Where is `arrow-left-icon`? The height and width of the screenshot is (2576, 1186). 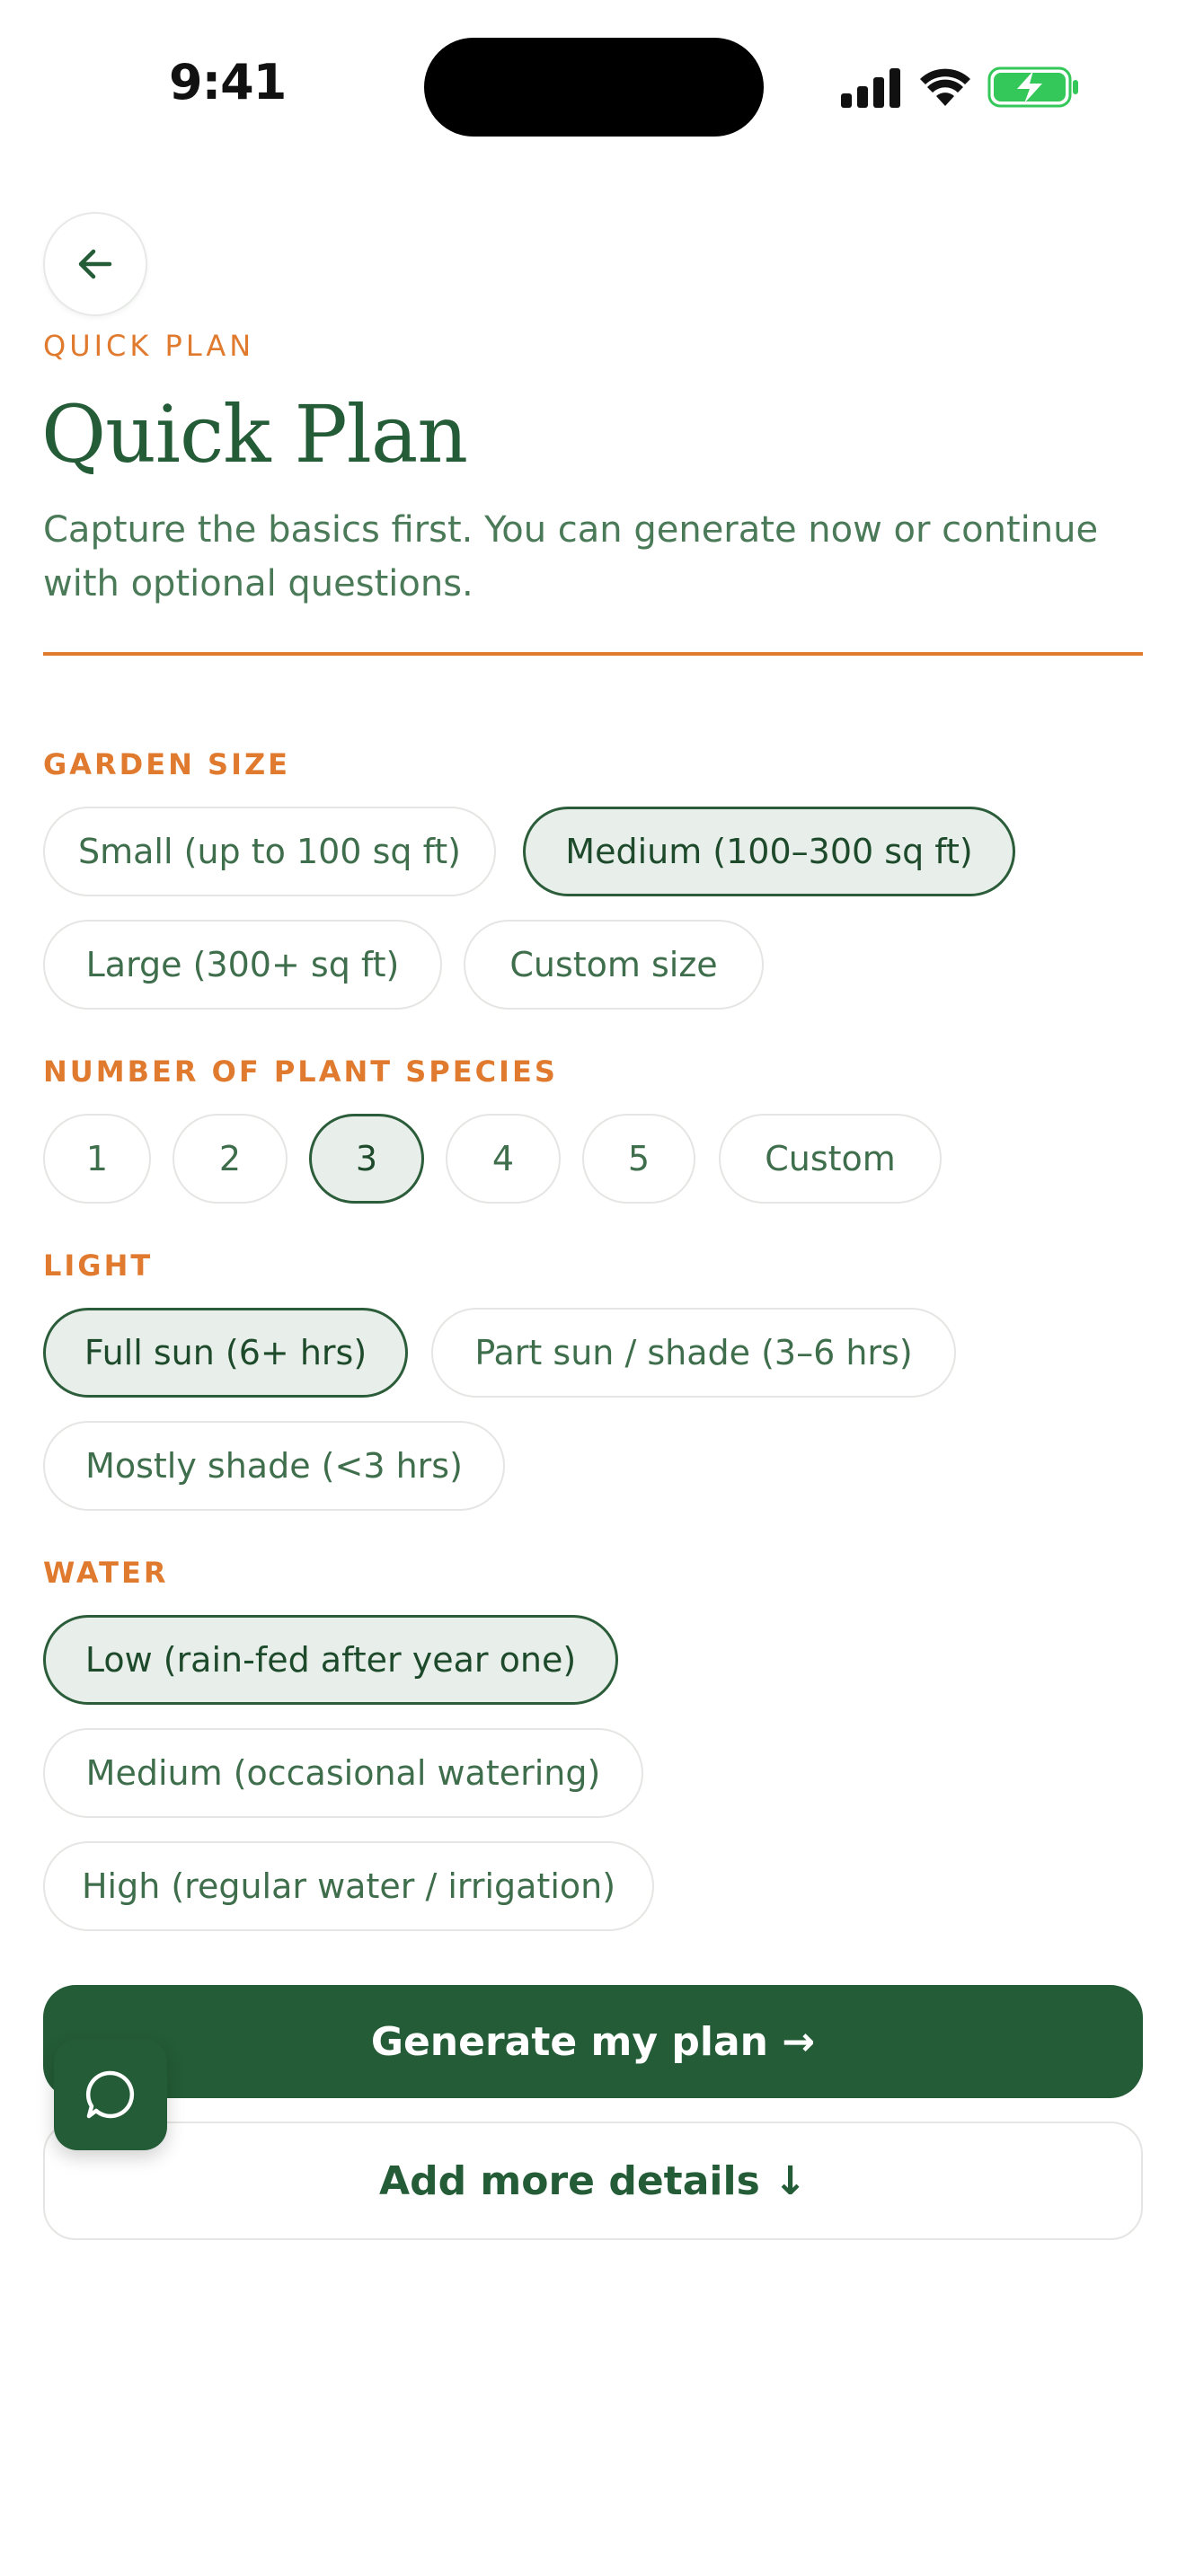 arrow-left-icon is located at coordinates (95, 264).